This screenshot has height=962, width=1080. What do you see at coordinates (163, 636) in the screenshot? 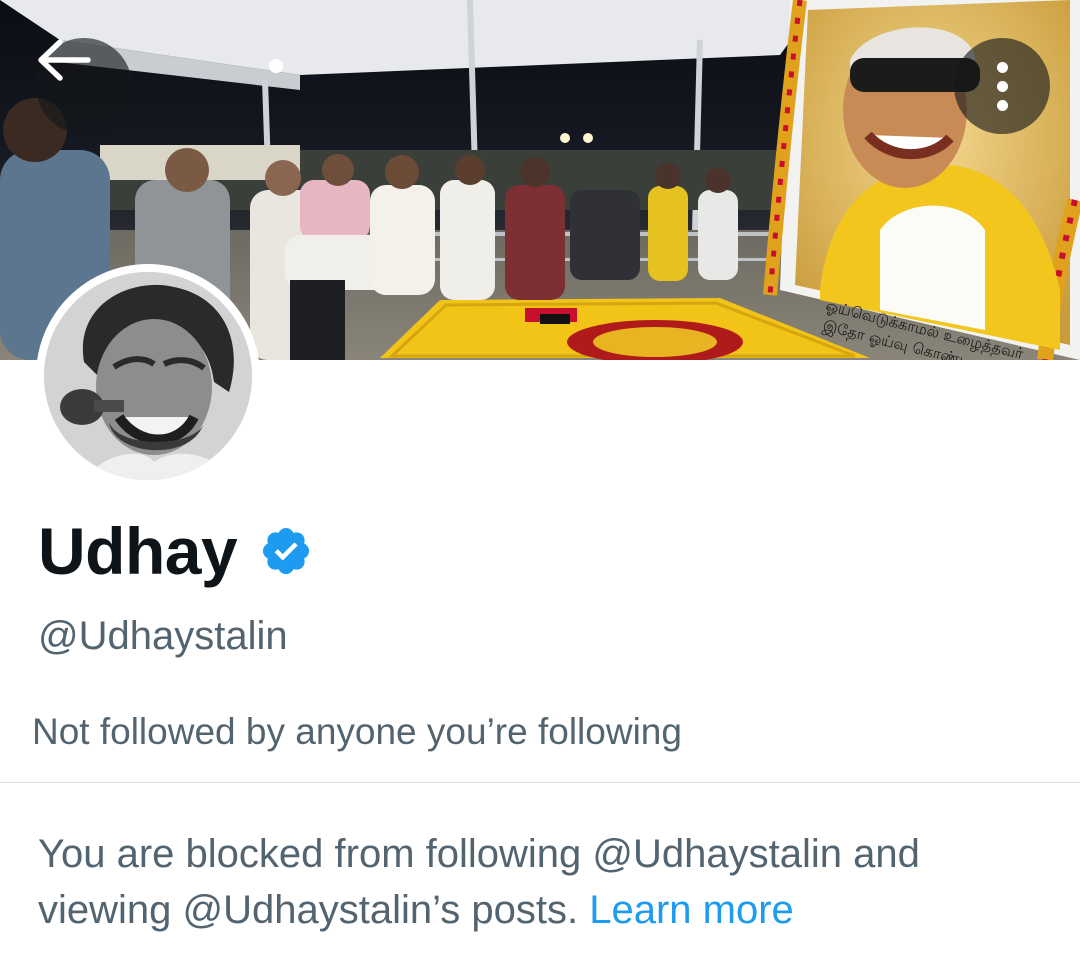
I see `profile-handle: @Udhaystalin` at bounding box center [163, 636].